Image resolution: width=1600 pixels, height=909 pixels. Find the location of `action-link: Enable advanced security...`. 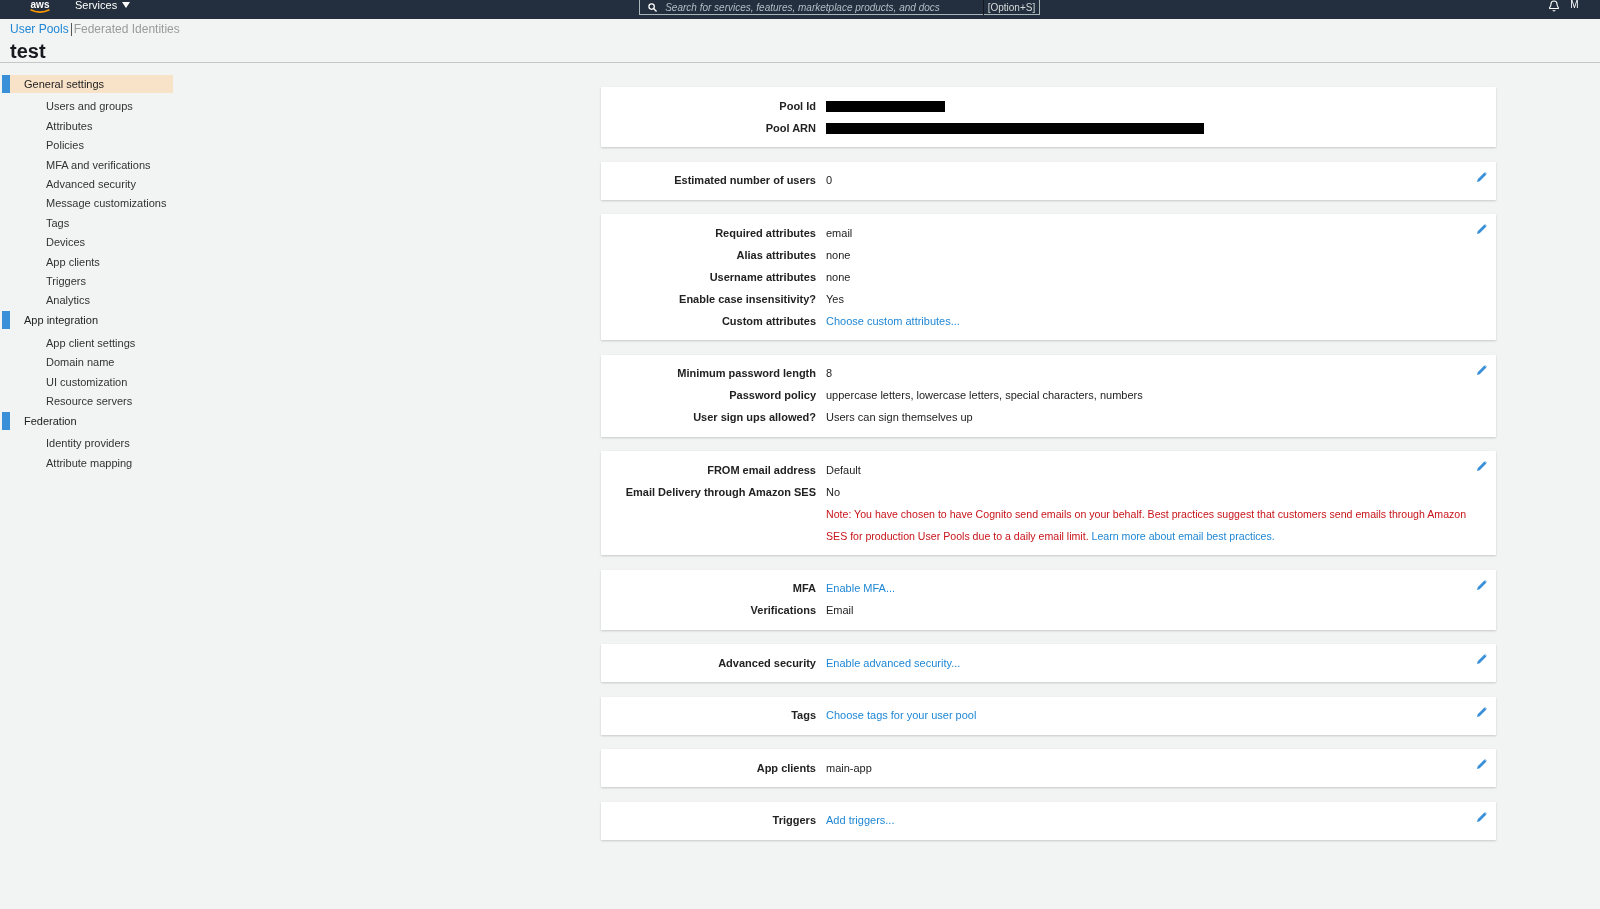

action-link: Enable advanced security... is located at coordinates (893, 663).